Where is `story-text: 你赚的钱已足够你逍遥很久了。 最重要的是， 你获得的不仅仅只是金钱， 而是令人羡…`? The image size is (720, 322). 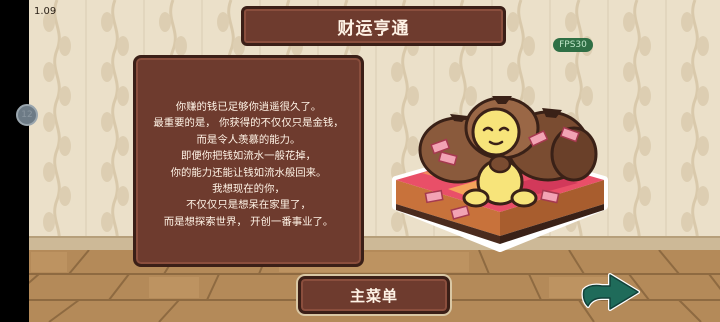
story-text: 你赚的钱已足够你逍遥很久了。 最重要的是， 你获得的不仅仅只是金钱， 而是令人羡… is located at coordinates (248, 164).